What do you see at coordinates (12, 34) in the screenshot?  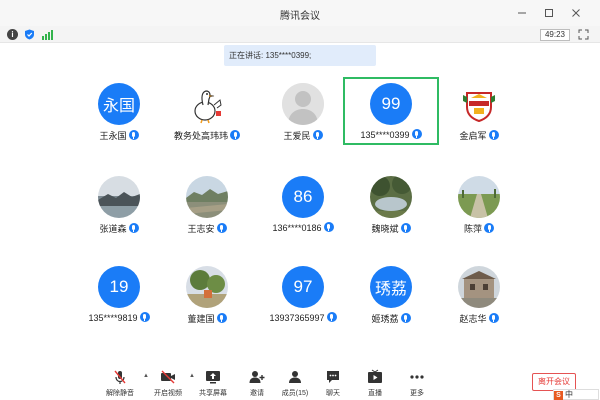 I see `info-icon: i` at bounding box center [12, 34].